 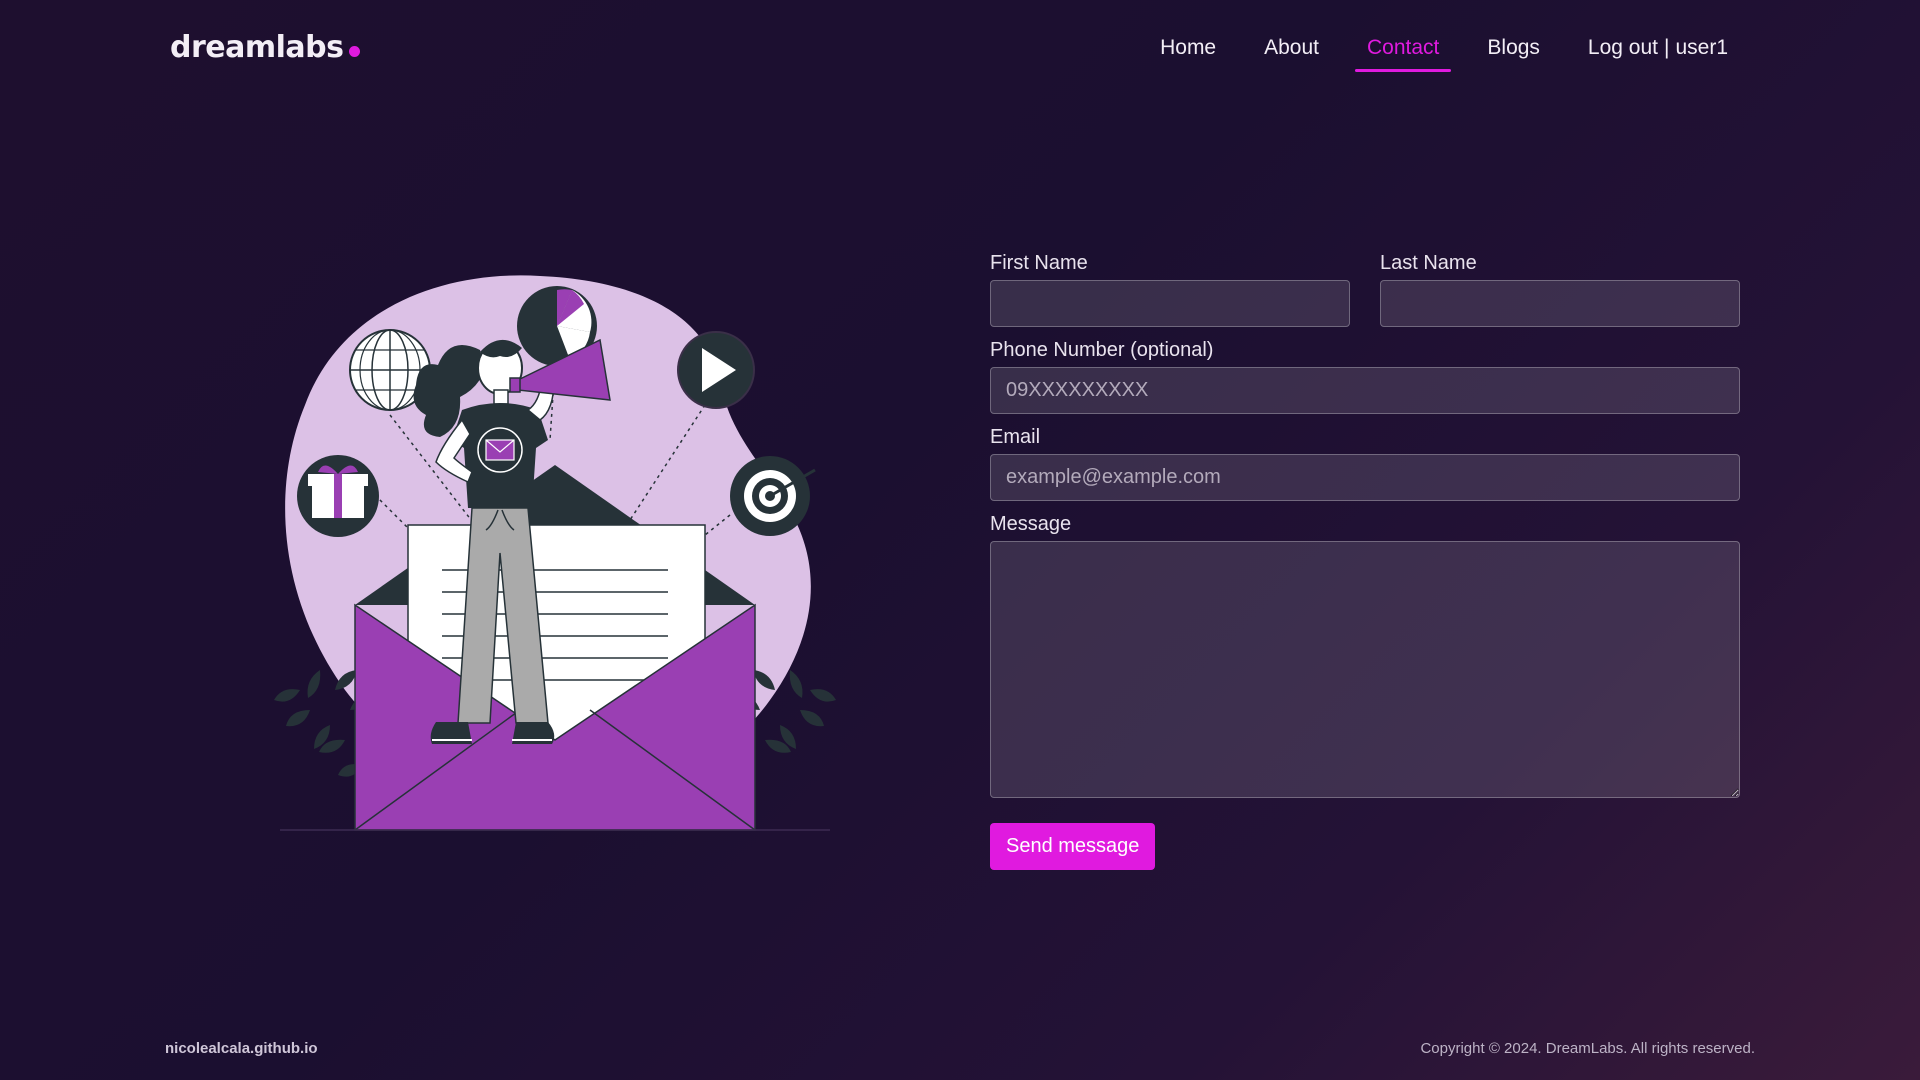 I want to click on phone-field-group: Phone Number (optional), so click(x=1365, y=376).